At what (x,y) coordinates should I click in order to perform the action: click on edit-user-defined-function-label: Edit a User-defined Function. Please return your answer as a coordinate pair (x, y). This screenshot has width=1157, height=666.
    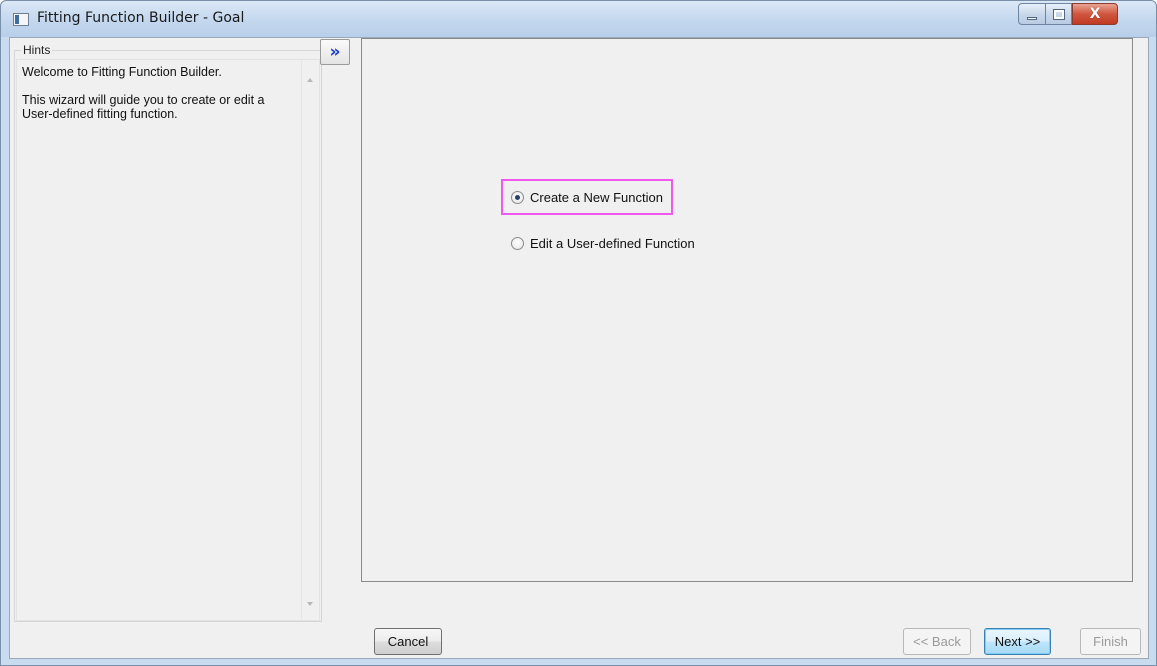
    Looking at the image, I should click on (612, 243).